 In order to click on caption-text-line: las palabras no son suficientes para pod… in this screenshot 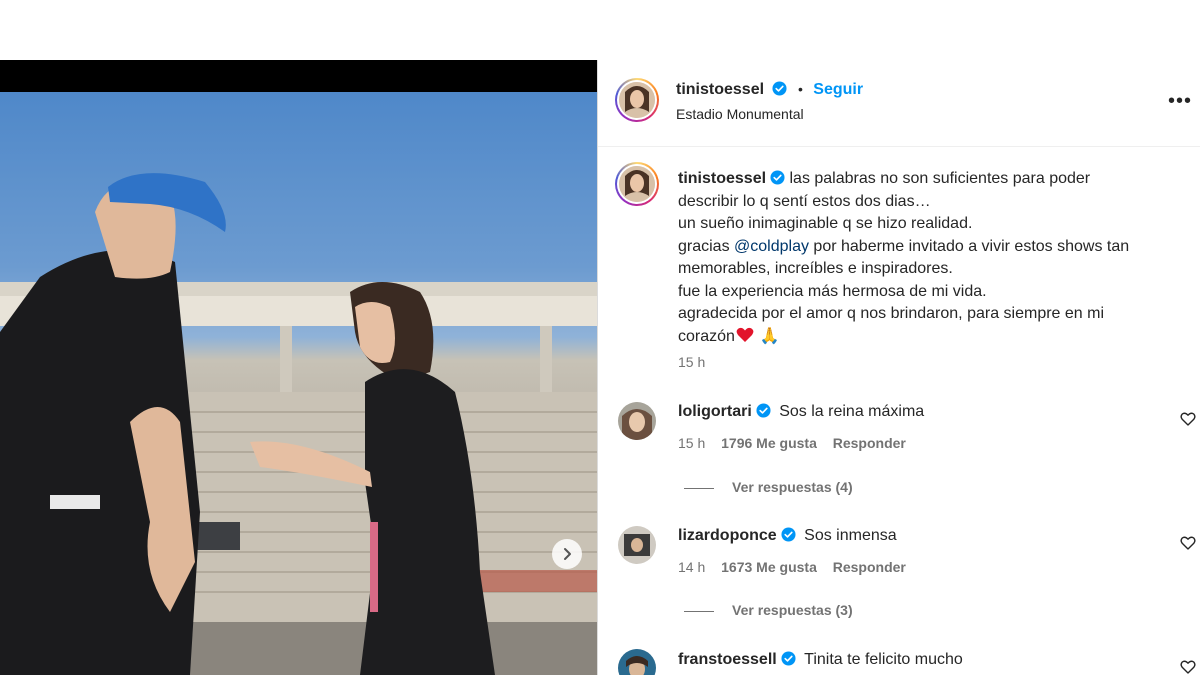, I will do `click(940, 178)`.